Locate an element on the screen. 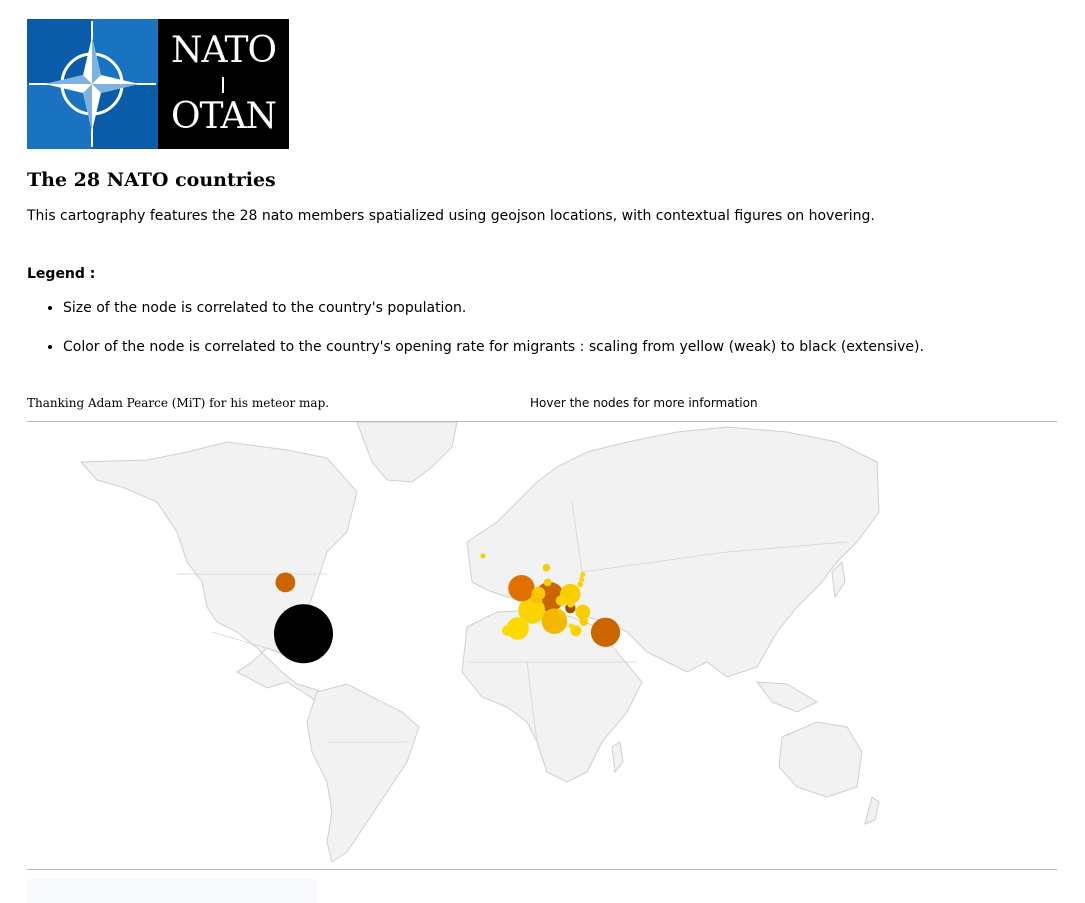 The image size is (1085, 903). hover-hint: Hover the nodes for more information is located at coordinates (644, 403).